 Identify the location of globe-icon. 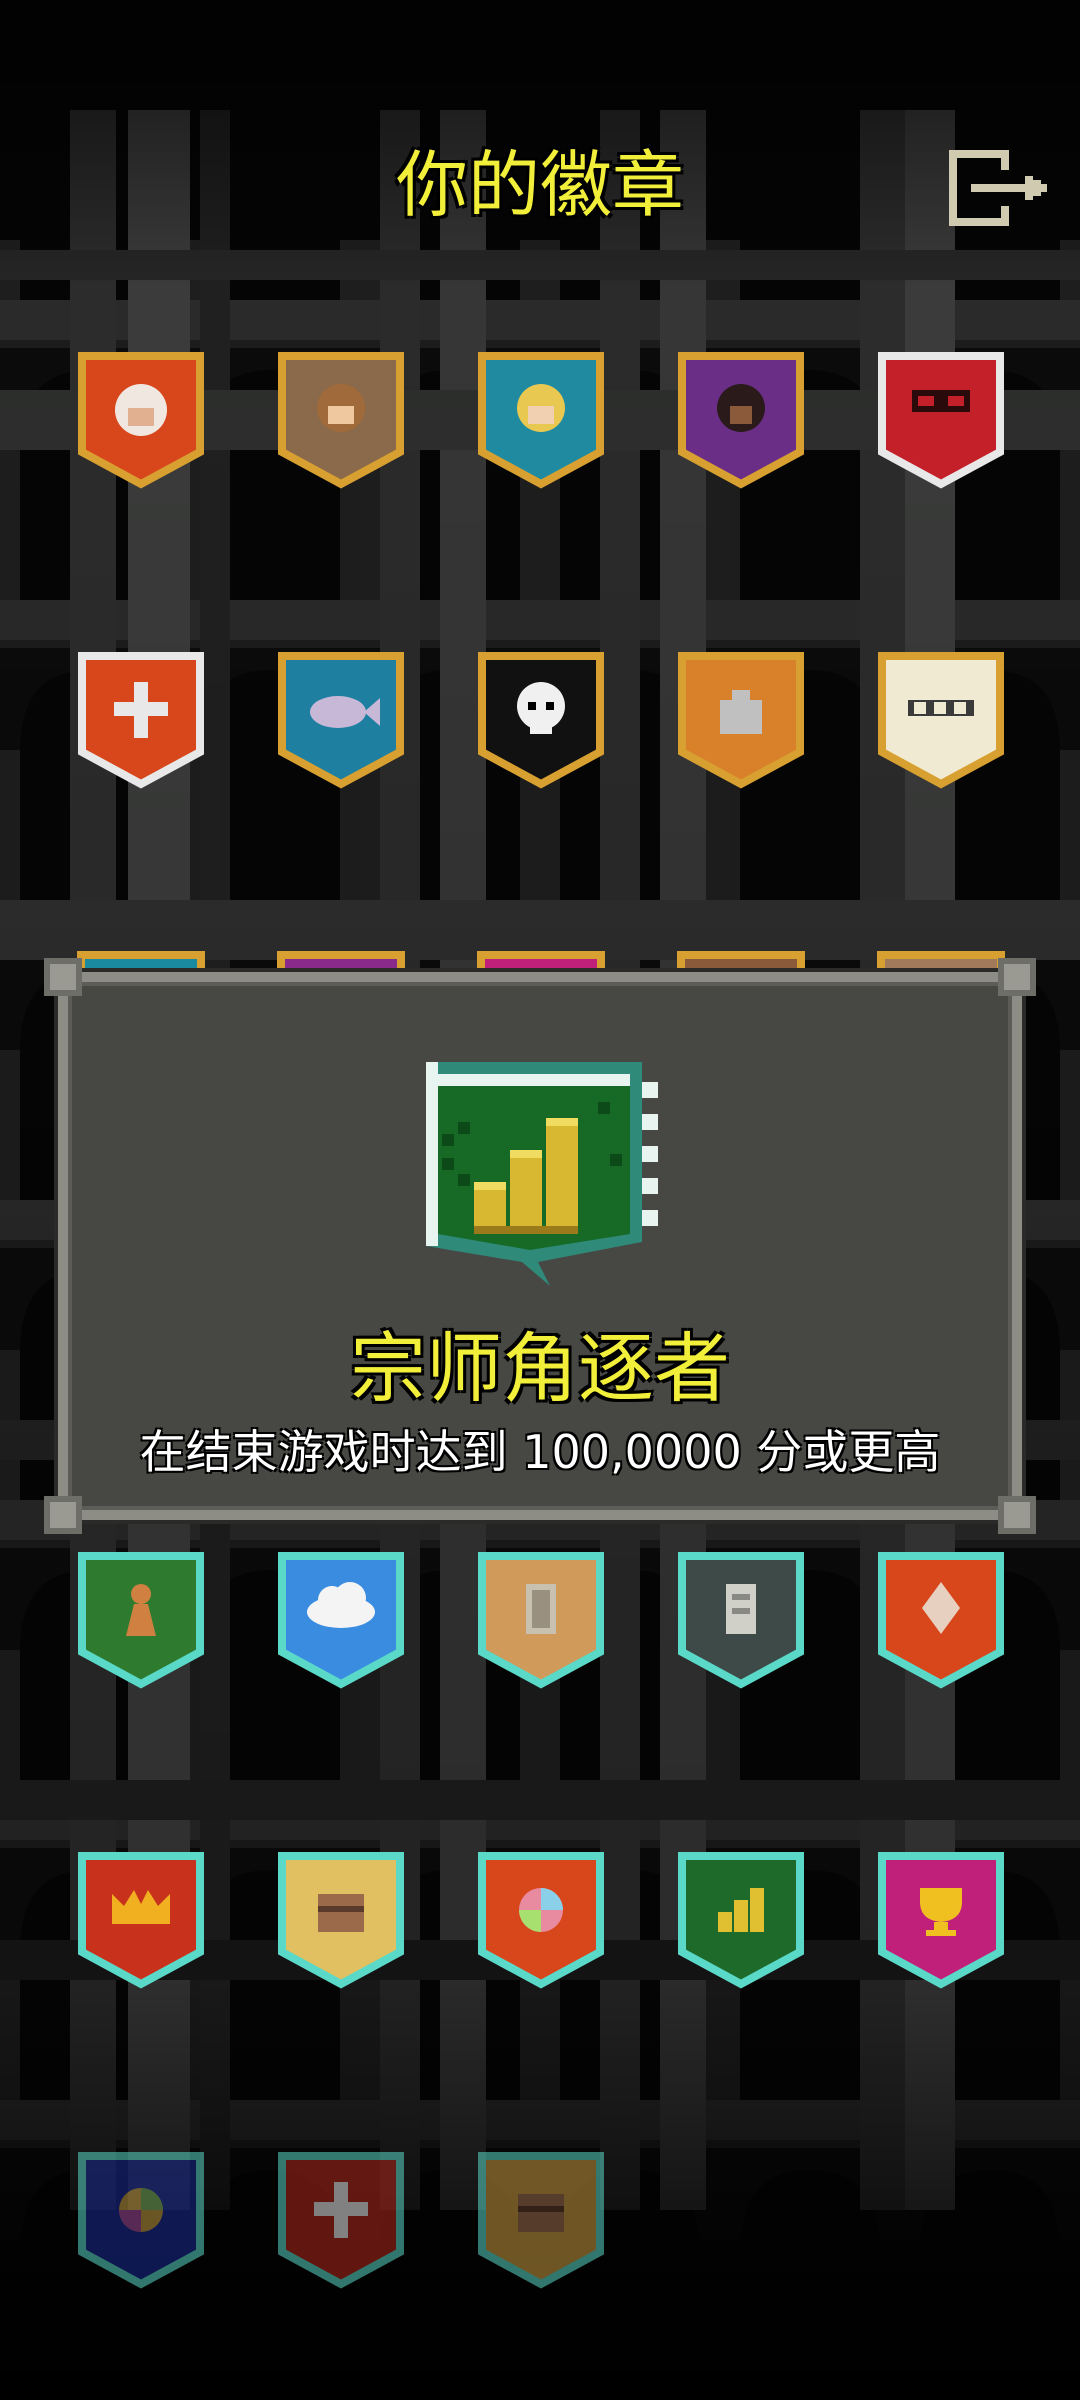
(141, 2220).